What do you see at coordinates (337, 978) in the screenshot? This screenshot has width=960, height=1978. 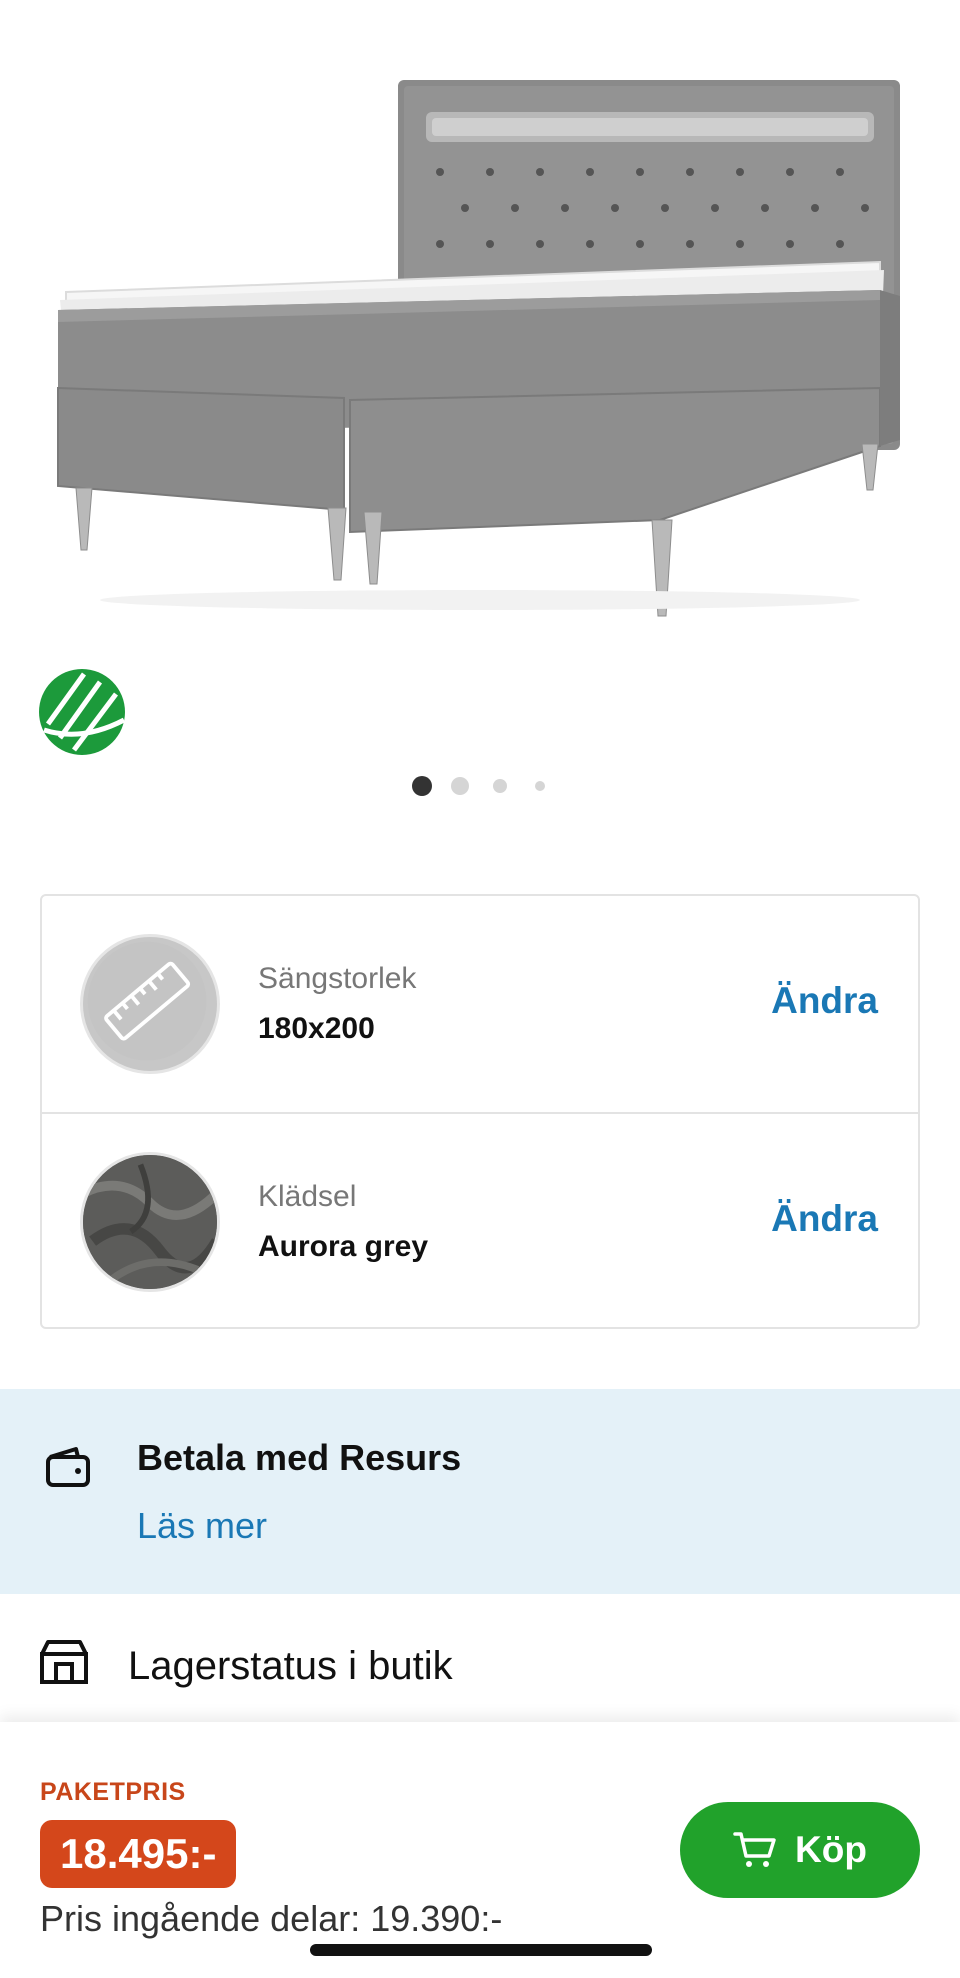 I see `bed-size-label: Sängstorlek` at bounding box center [337, 978].